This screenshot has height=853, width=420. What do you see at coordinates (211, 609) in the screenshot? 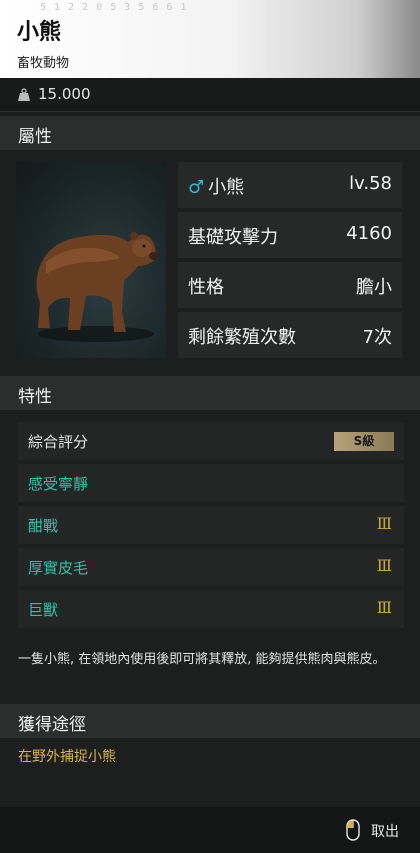
I see `trait-row: 巨獸 Ⅲ` at bounding box center [211, 609].